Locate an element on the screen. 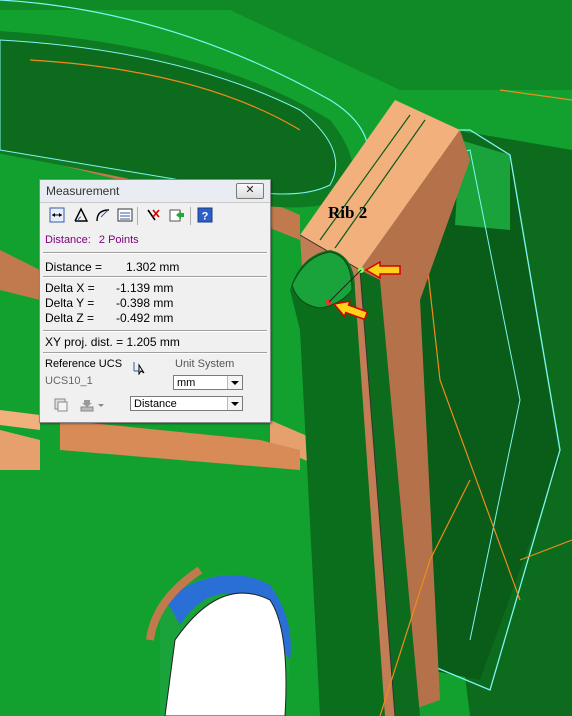 The image size is (572, 716). copy-icon is located at coordinates (61, 405).